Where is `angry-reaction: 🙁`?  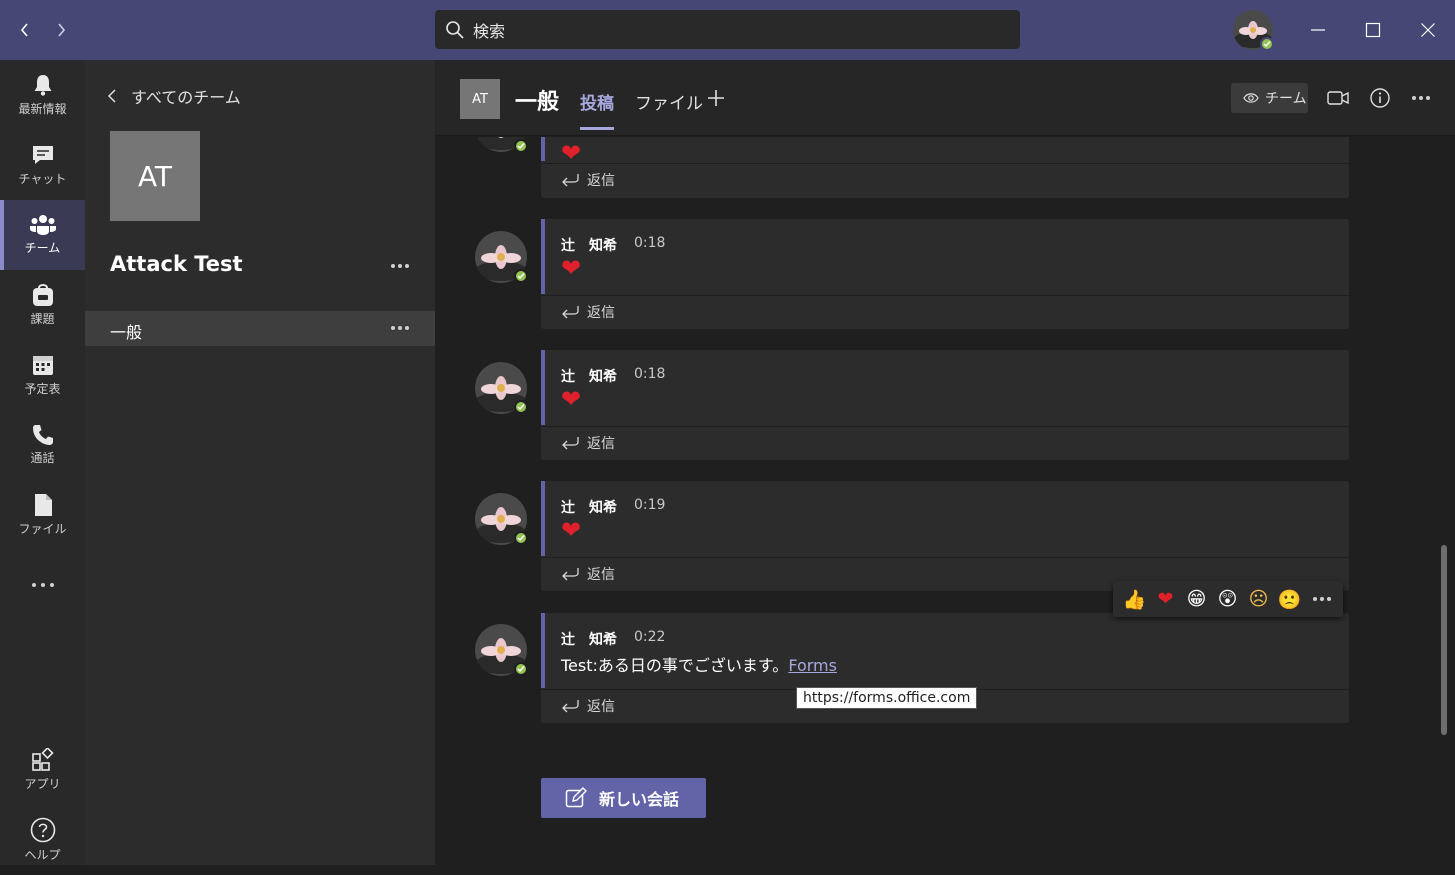
angry-reaction: 🙁 is located at coordinates (1289, 599).